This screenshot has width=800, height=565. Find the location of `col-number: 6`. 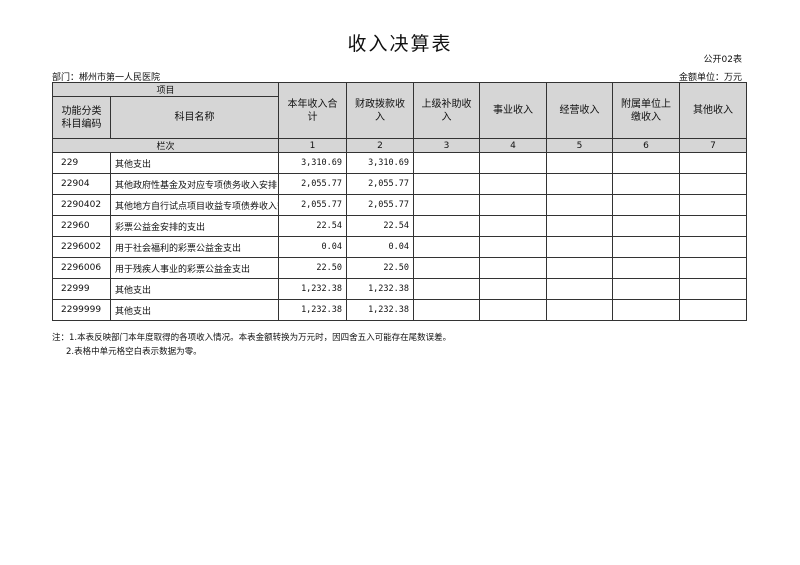

col-number: 6 is located at coordinates (646, 145).